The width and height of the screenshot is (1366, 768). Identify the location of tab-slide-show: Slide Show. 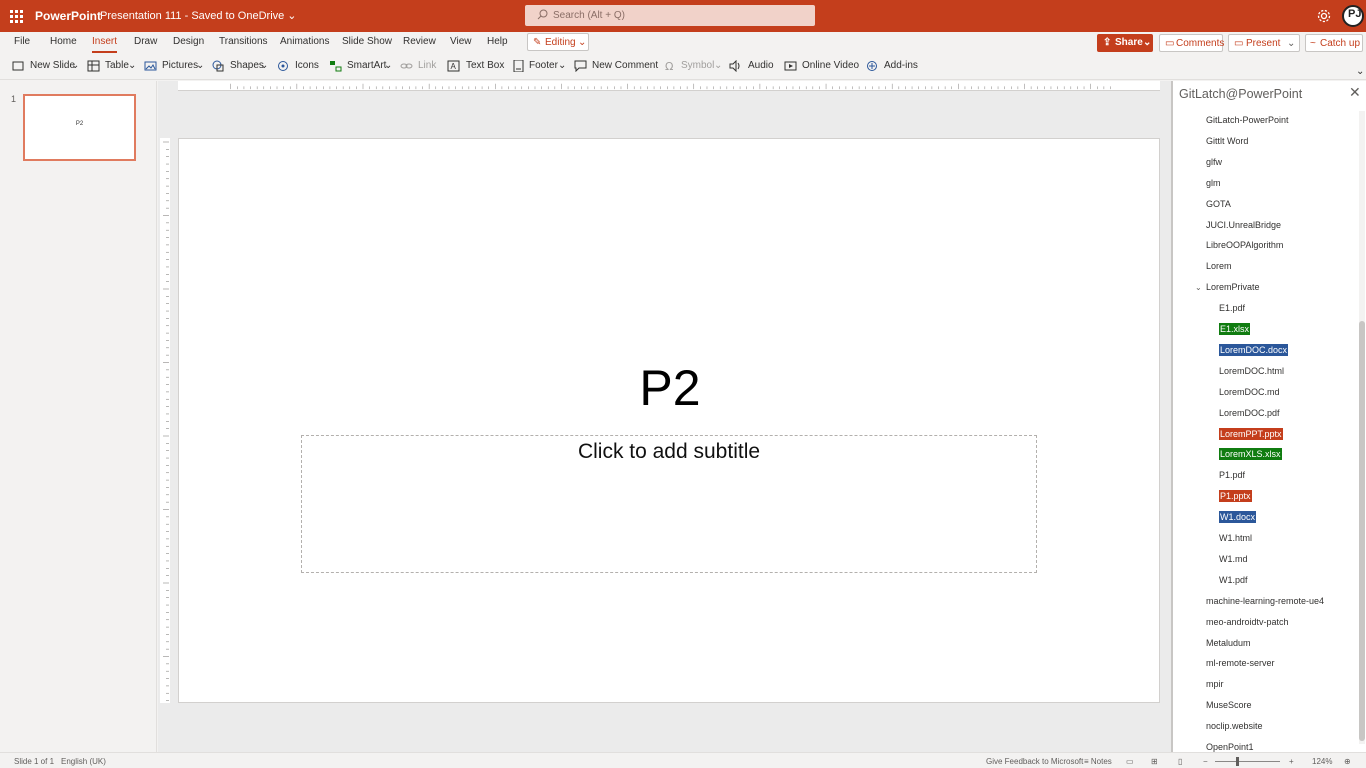
(367, 41).